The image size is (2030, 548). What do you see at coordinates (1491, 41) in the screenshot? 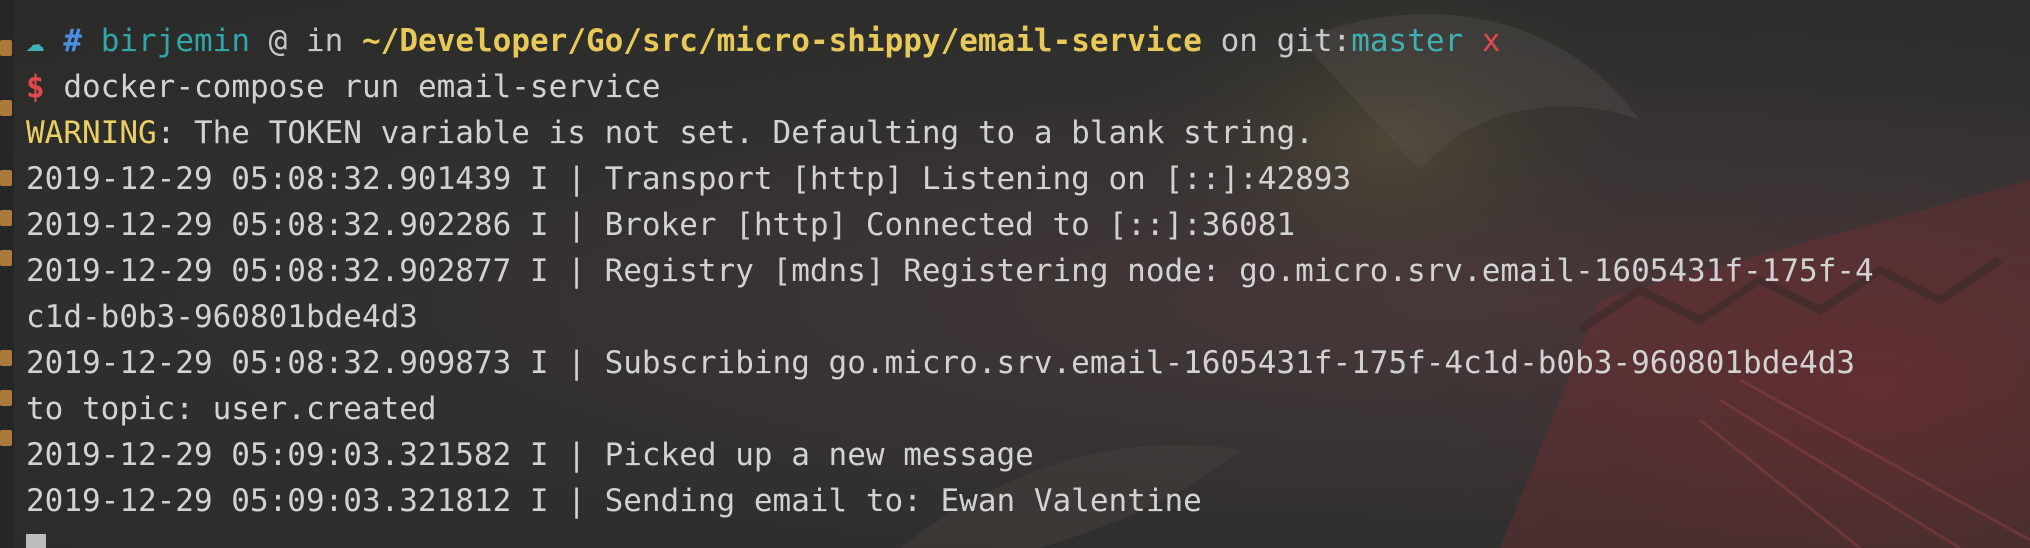
I see `prompt-dirty-marker: x` at bounding box center [1491, 41].